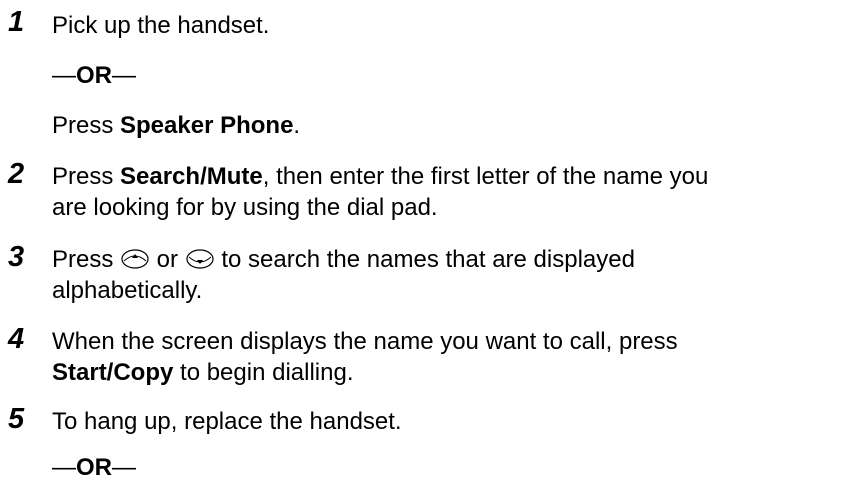 The image size is (868, 487). What do you see at coordinates (167, 259) in the screenshot?
I see `or-text: or` at bounding box center [167, 259].